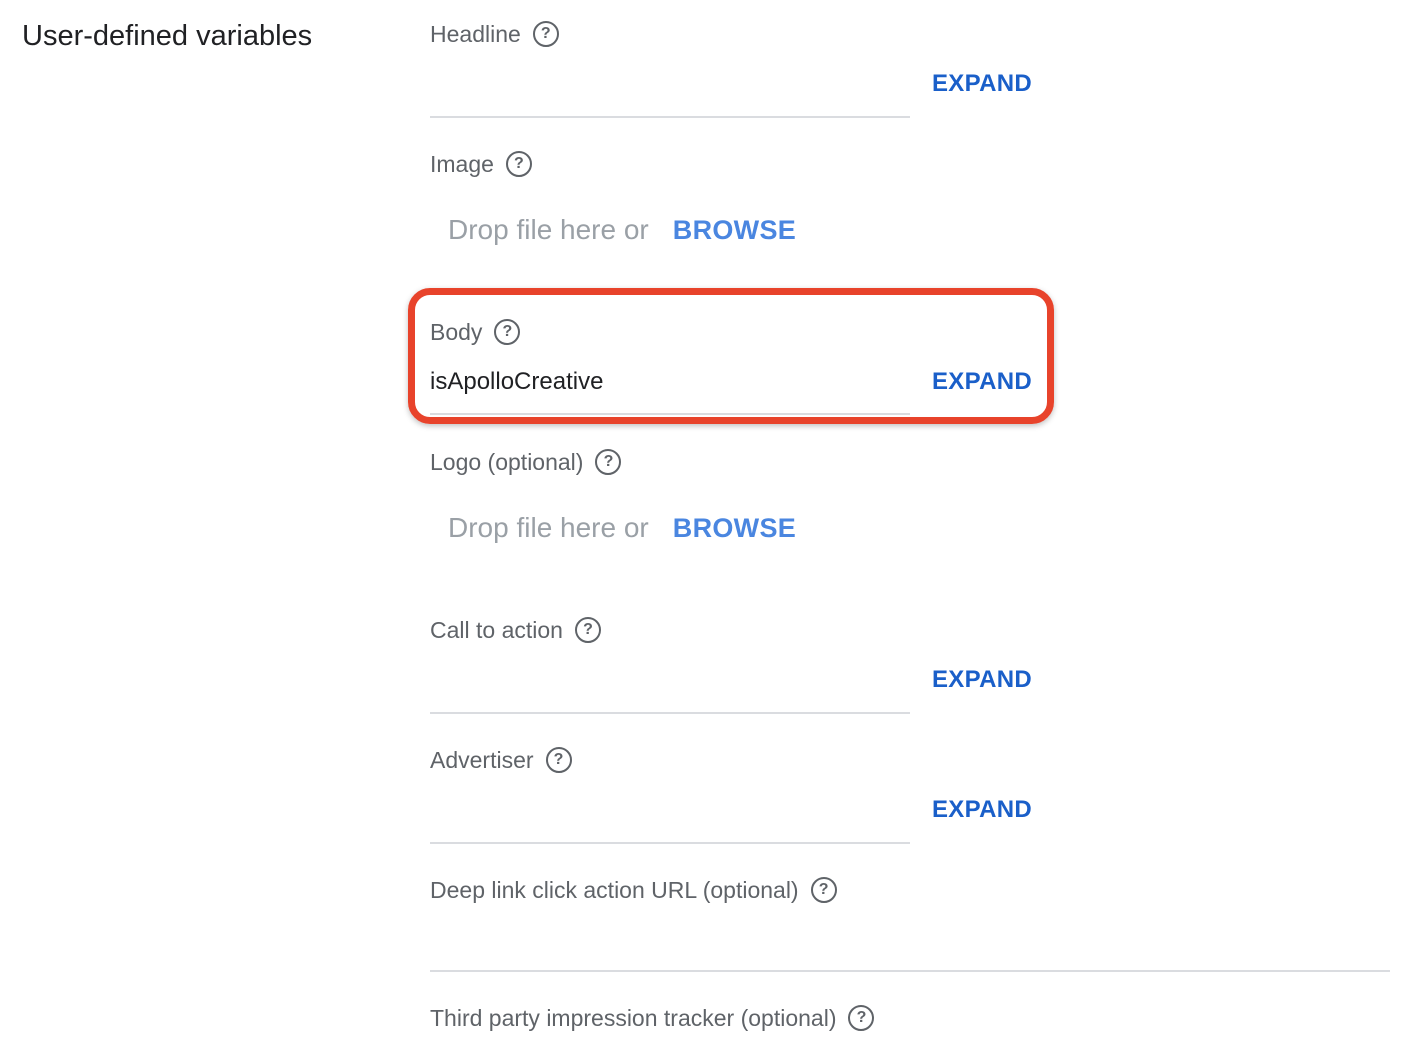  Describe the element at coordinates (548, 229) in the screenshot. I see `image-drop-text: Drop file here or` at that location.